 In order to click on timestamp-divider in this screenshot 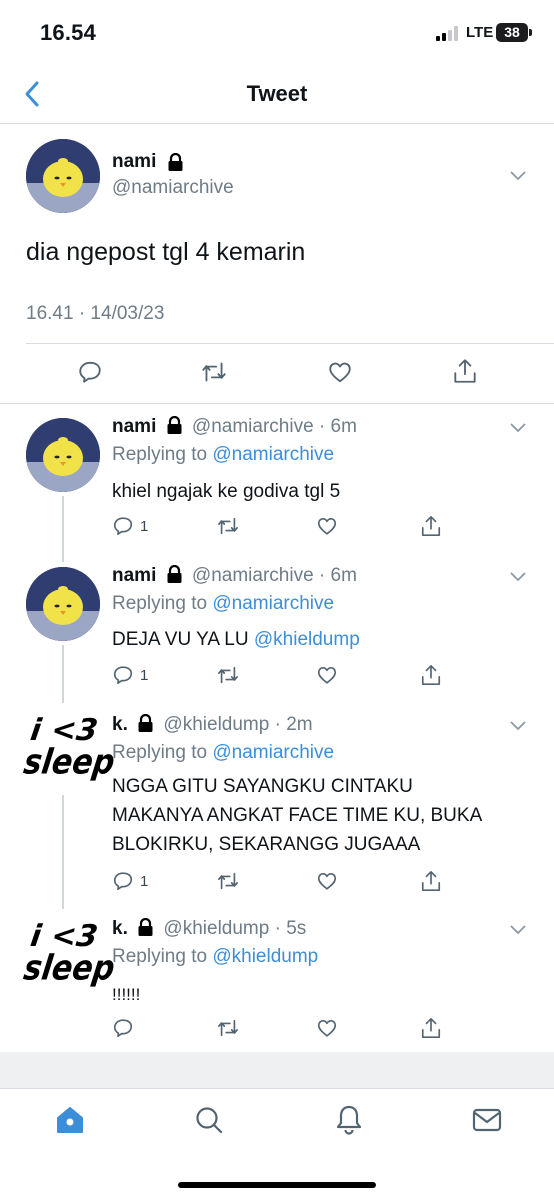, I will do `click(290, 343)`.